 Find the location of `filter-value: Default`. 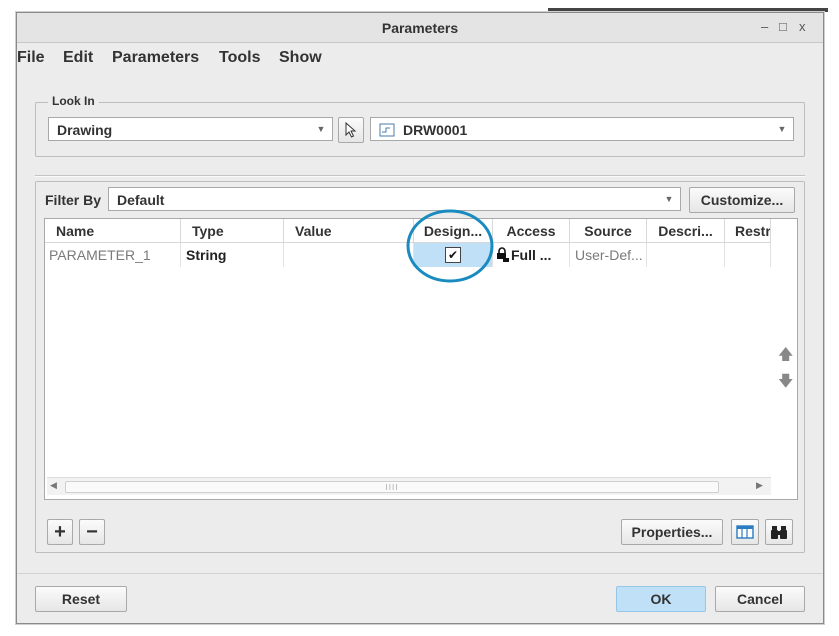

filter-value: Default is located at coordinates (141, 200).